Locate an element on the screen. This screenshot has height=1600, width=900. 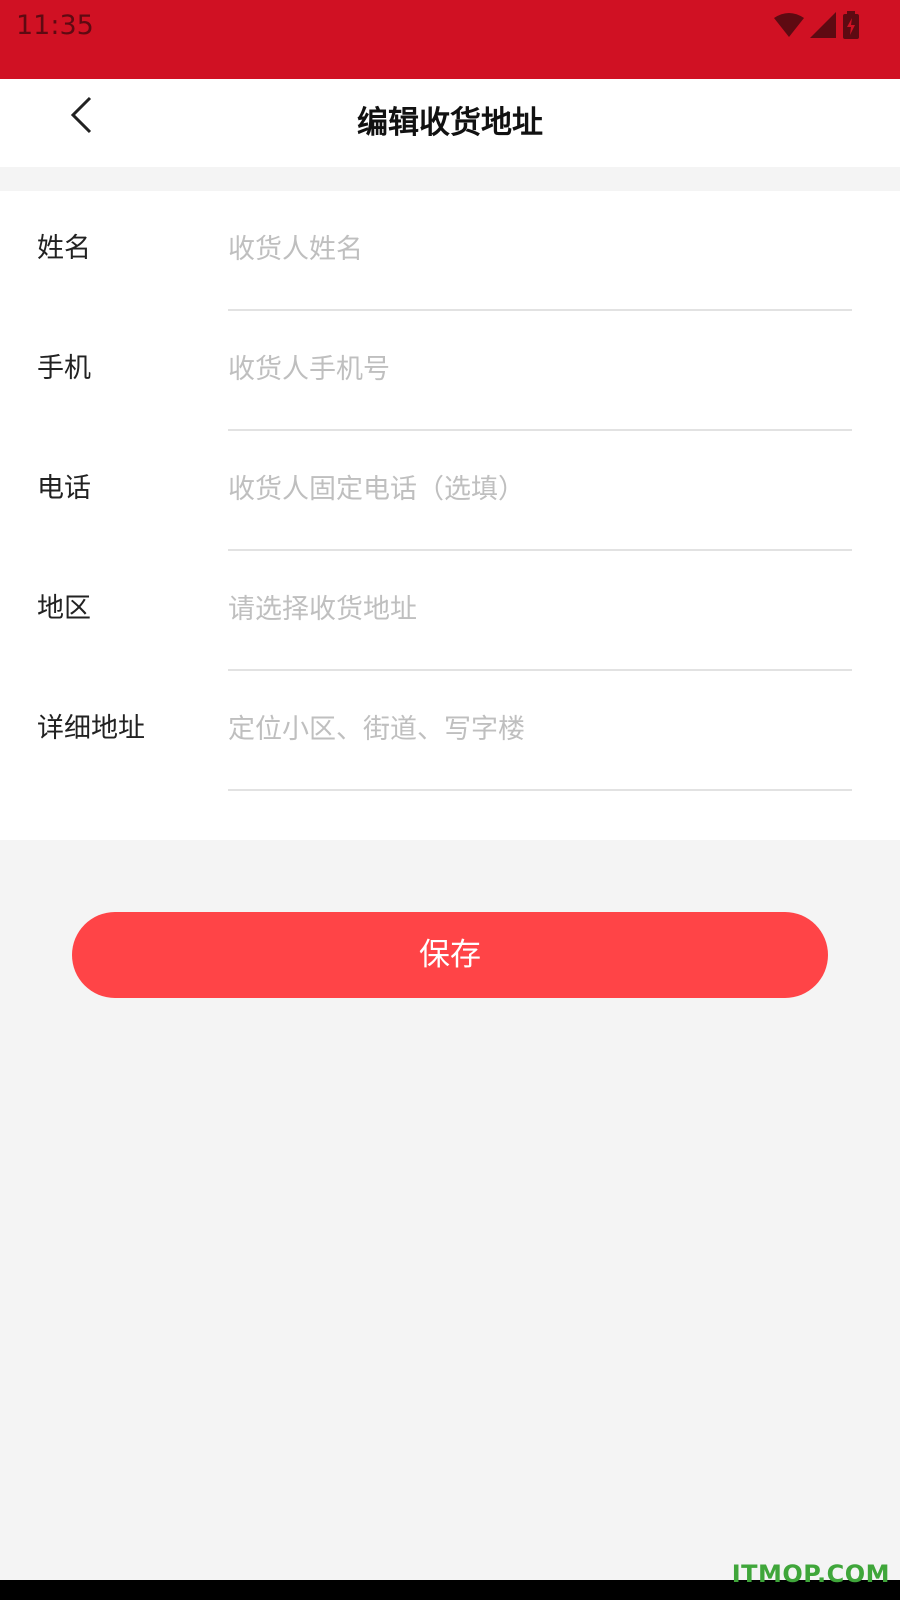
status-icons is located at coordinates (817, 25).